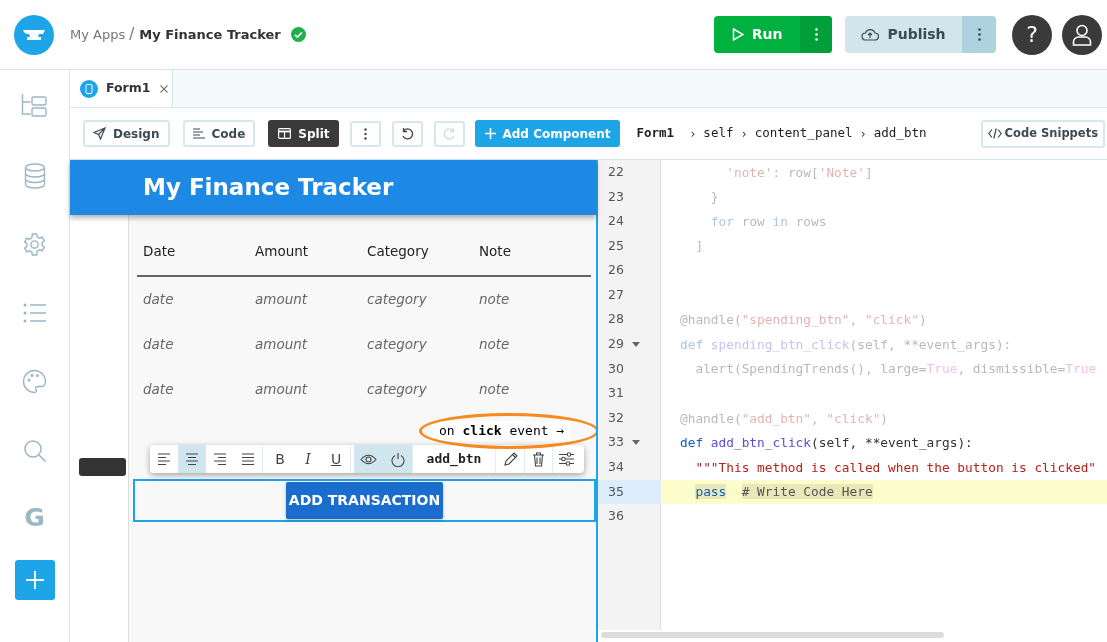 The height and width of the screenshot is (642, 1107). Describe the element at coordinates (616, 467) in the screenshot. I see `line-number: 34` at that location.